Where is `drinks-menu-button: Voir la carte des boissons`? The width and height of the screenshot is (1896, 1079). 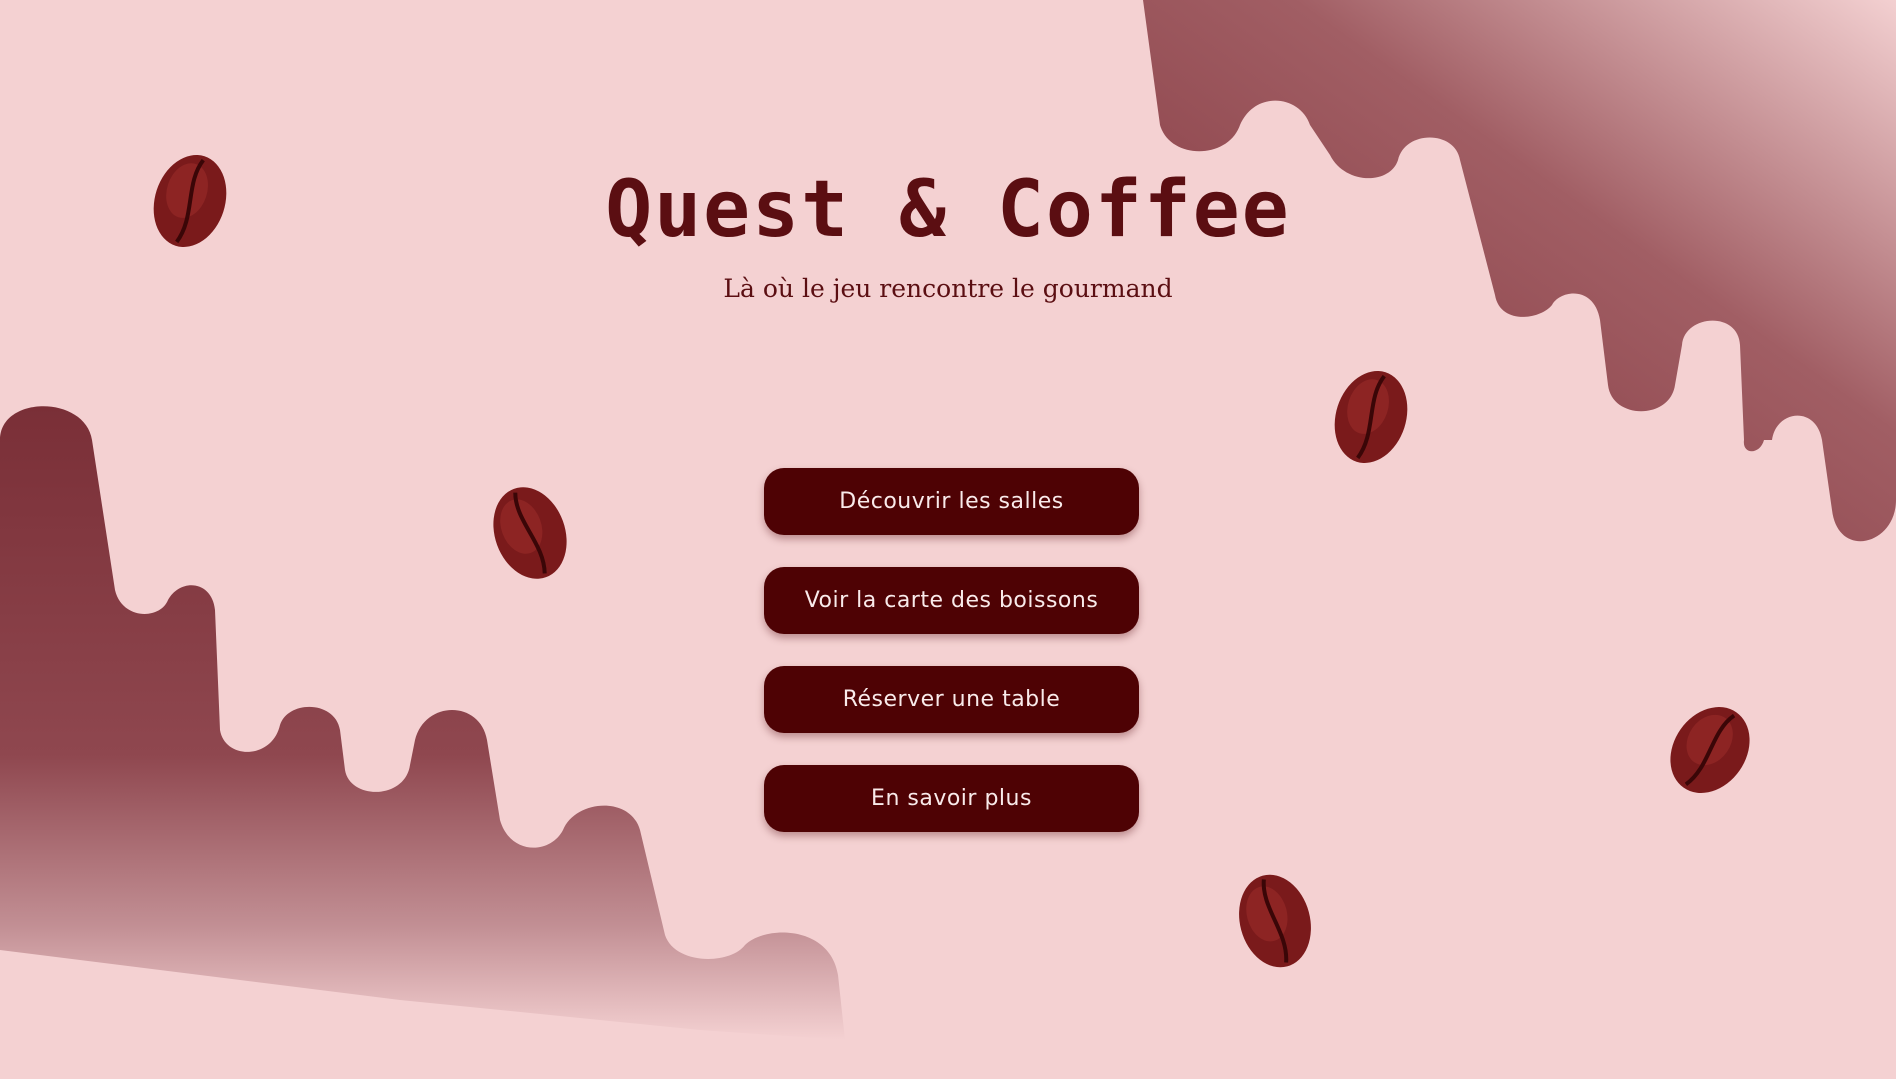
drinks-menu-button: Voir la carte des boissons is located at coordinates (951, 600).